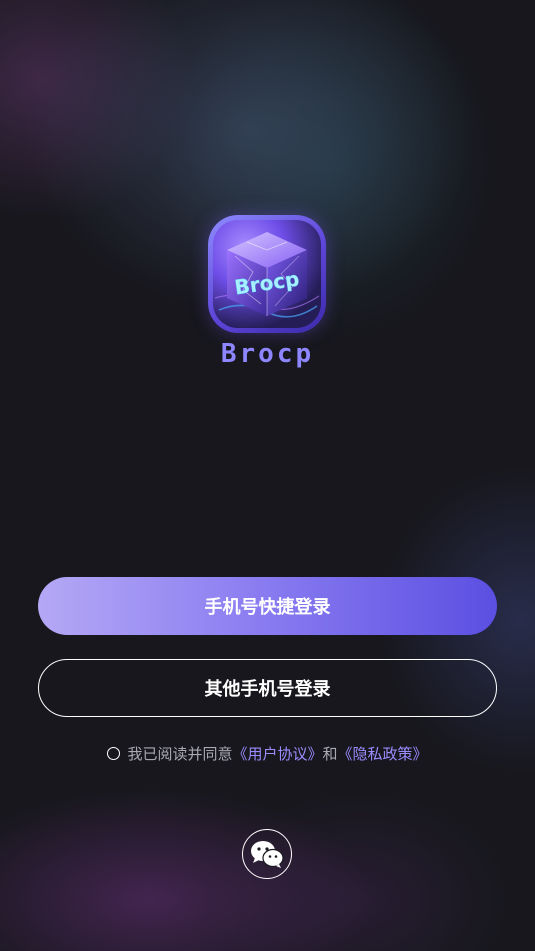 This screenshot has height=951, width=535. I want to click on agreement-row: 我已阅读并同意 《用户协议》 和 《隐私政策》, so click(267, 753).